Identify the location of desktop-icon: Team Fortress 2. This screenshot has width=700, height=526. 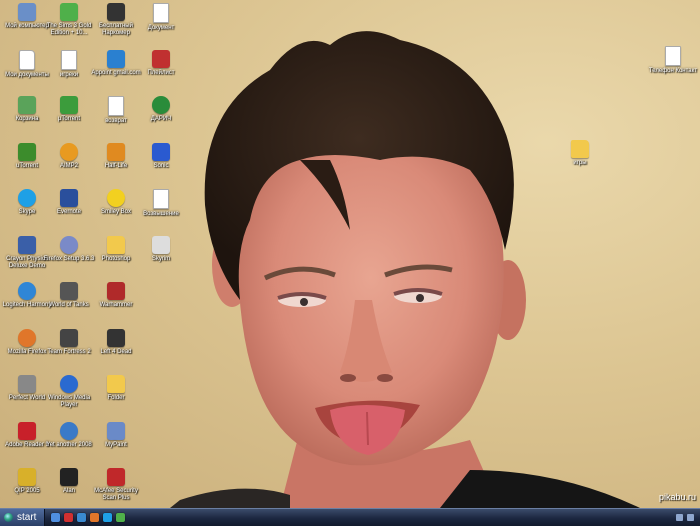
(69, 342).